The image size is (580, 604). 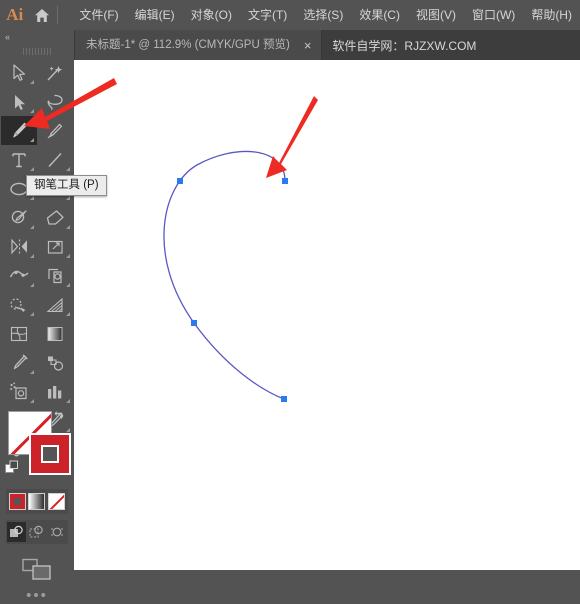 What do you see at coordinates (55, 246) in the screenshot?
I see `scale-tool` at bounding box center [55, 246].